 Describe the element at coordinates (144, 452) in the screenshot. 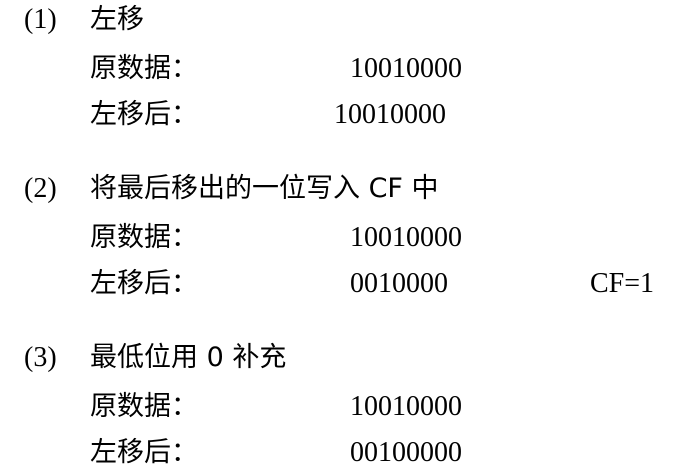

I see `section-3-shifted-label: 左移后：` at that location.